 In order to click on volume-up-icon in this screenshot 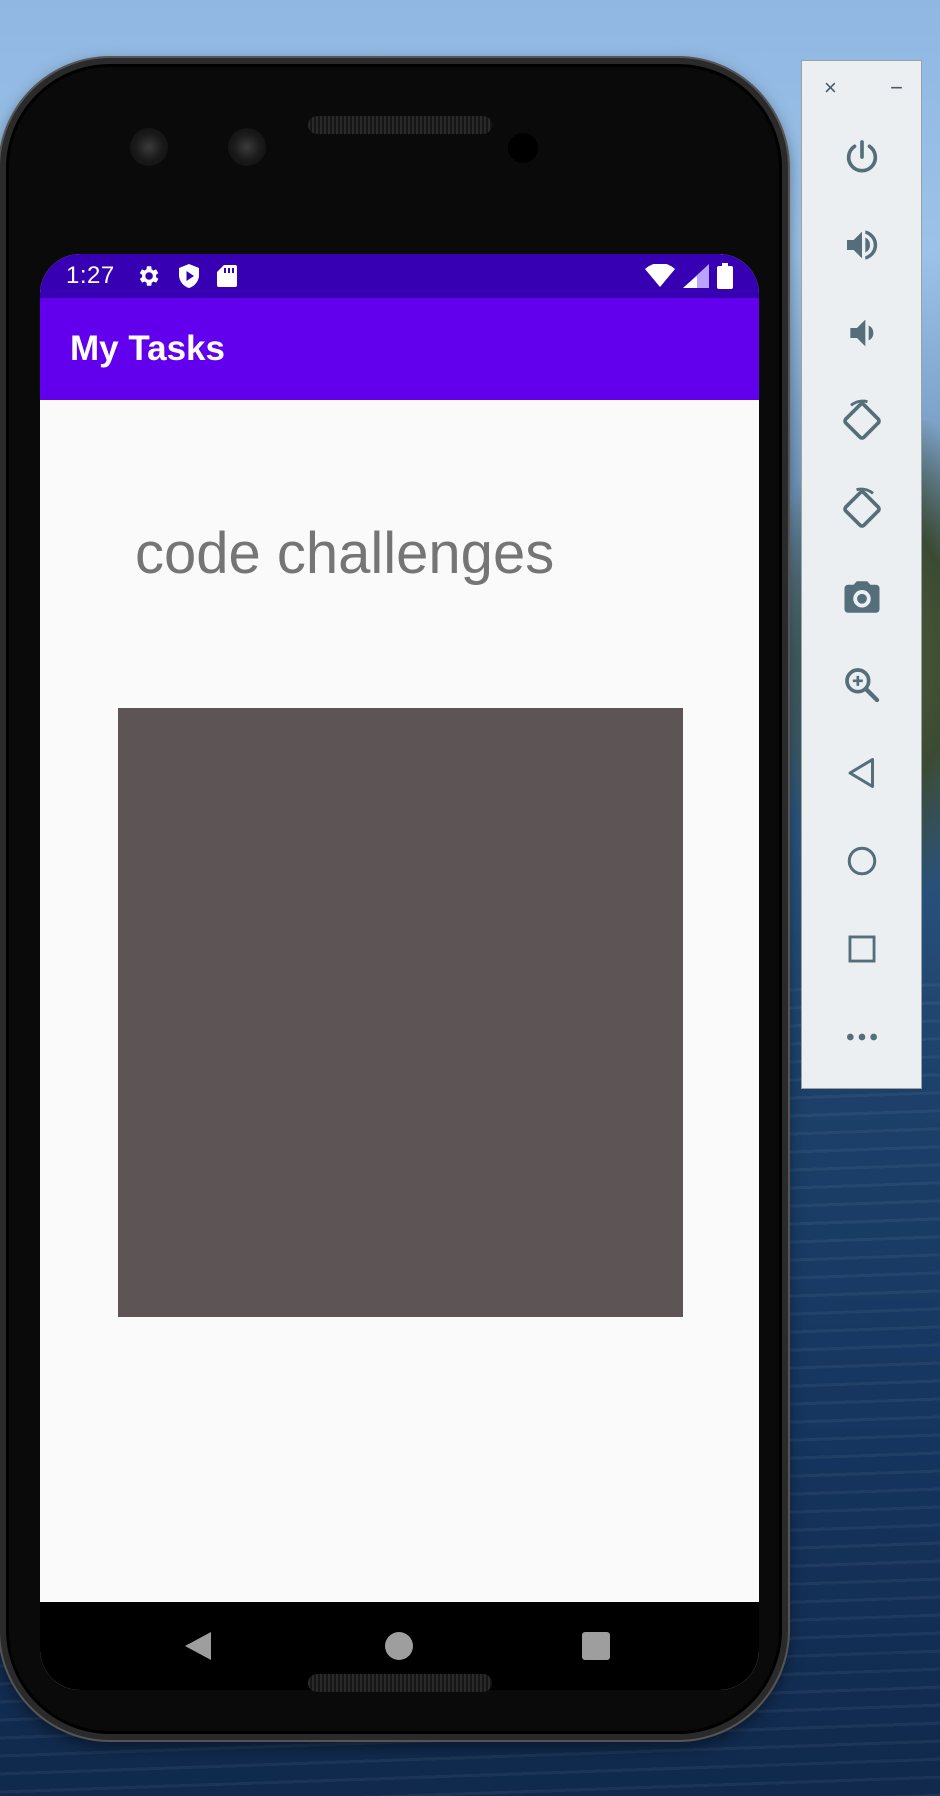, I will do `click(862, 245)`.